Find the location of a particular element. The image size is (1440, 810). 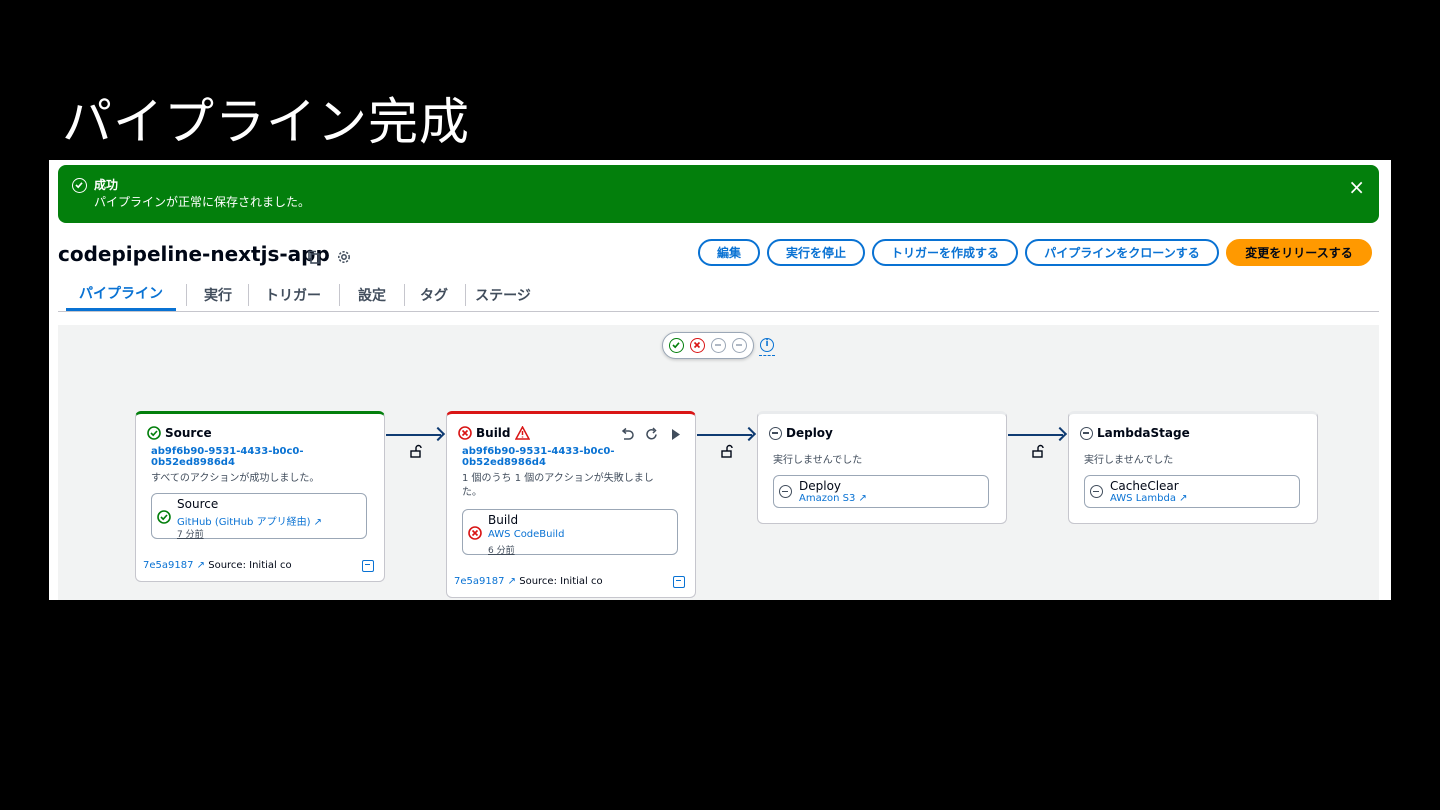

action-name: Source is located at coordinates (198, 504).